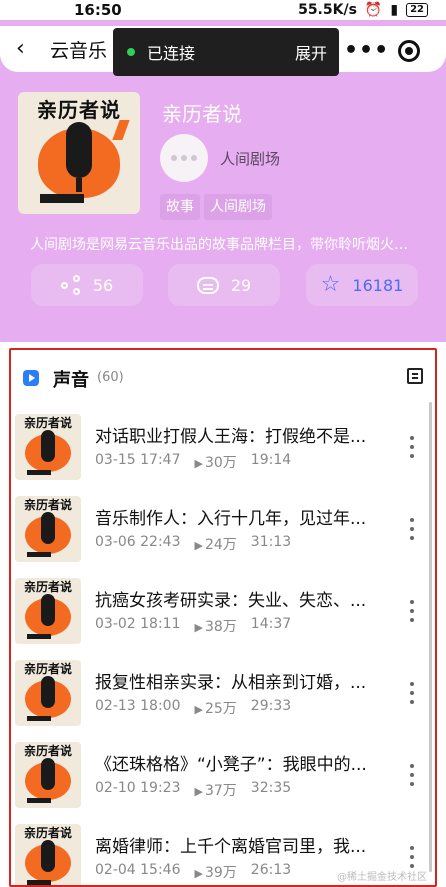 The width and height of the screenshot is (446, 887). Describe the element at coordinates (79, 157) in the screenshot. I see `microphone-icon` at that location.